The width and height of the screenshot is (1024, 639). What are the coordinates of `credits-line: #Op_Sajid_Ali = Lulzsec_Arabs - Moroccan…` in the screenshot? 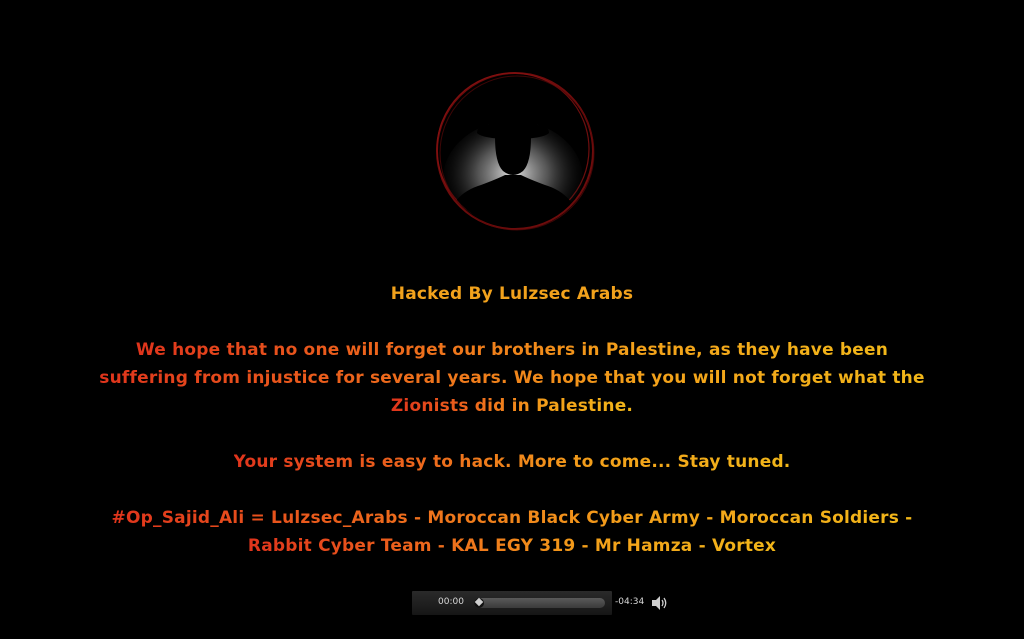 It's located at (512, 532).